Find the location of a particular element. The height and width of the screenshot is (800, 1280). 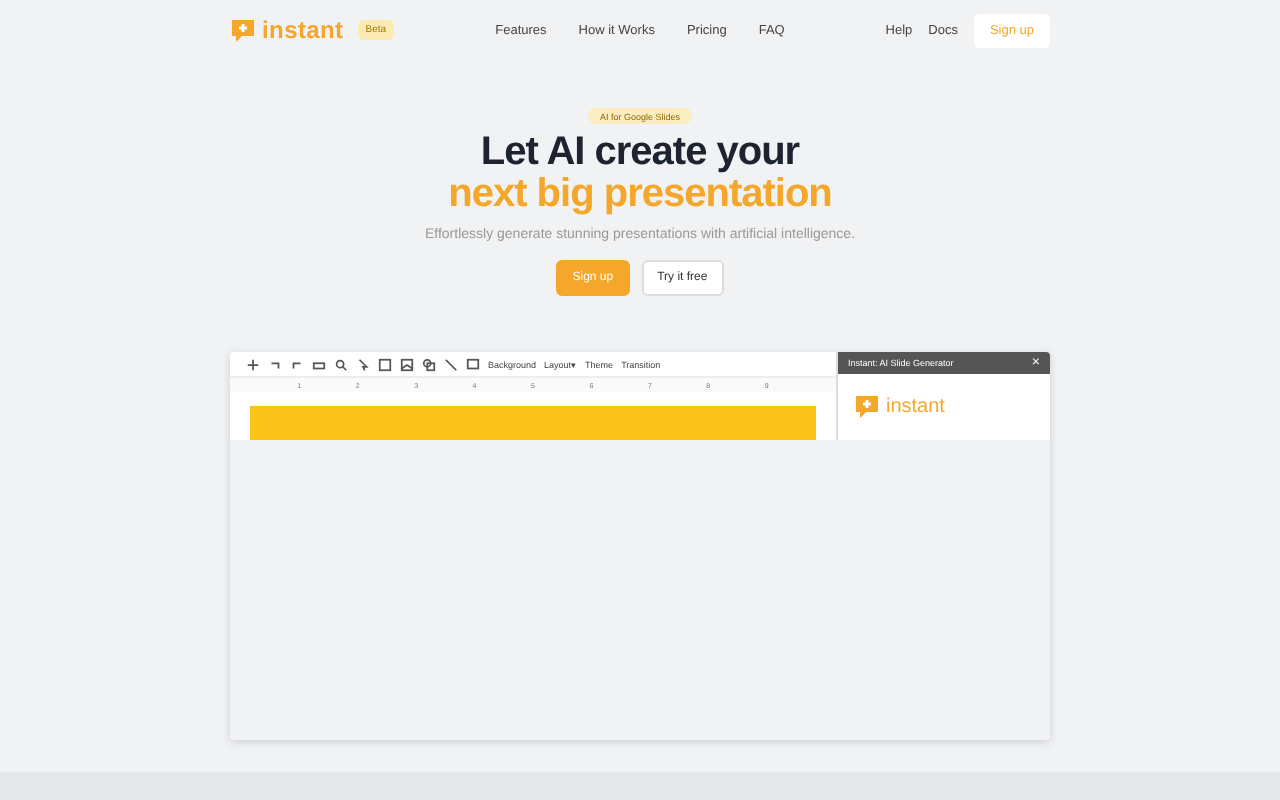

shape-icon is located at coordinates (429, 364).